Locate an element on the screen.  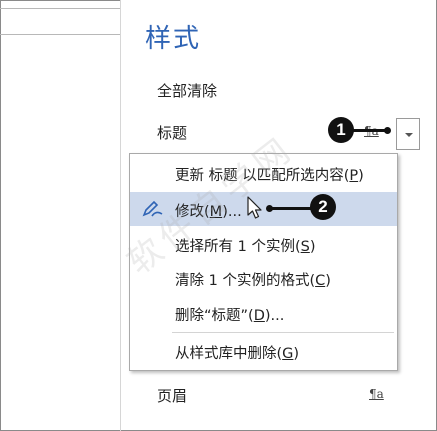
callout-one-leader is located at coordinates (370, 130).